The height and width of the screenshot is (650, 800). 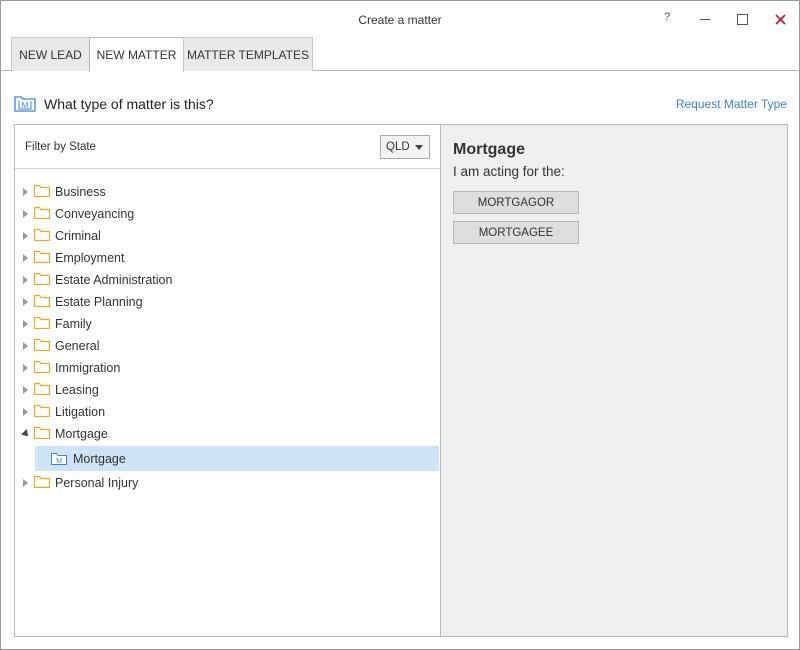 I want to click on tree-item-litigation: Litigation, so click(x=227, y=412).